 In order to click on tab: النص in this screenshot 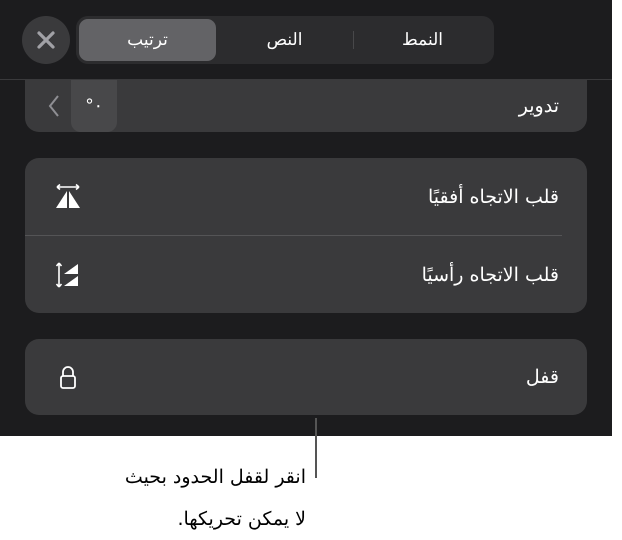, I will do `click(284, 39)`.